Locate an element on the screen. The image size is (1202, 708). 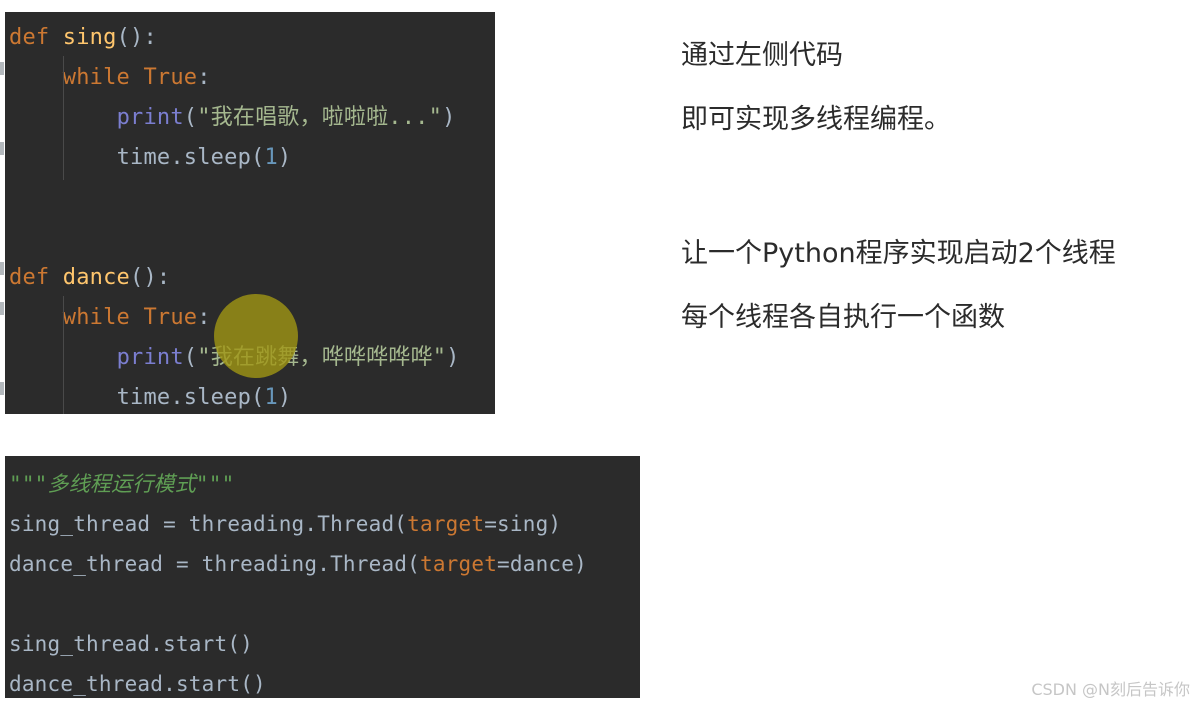
note-line: 通过左侧代码 is located at coordinates (762, 55).